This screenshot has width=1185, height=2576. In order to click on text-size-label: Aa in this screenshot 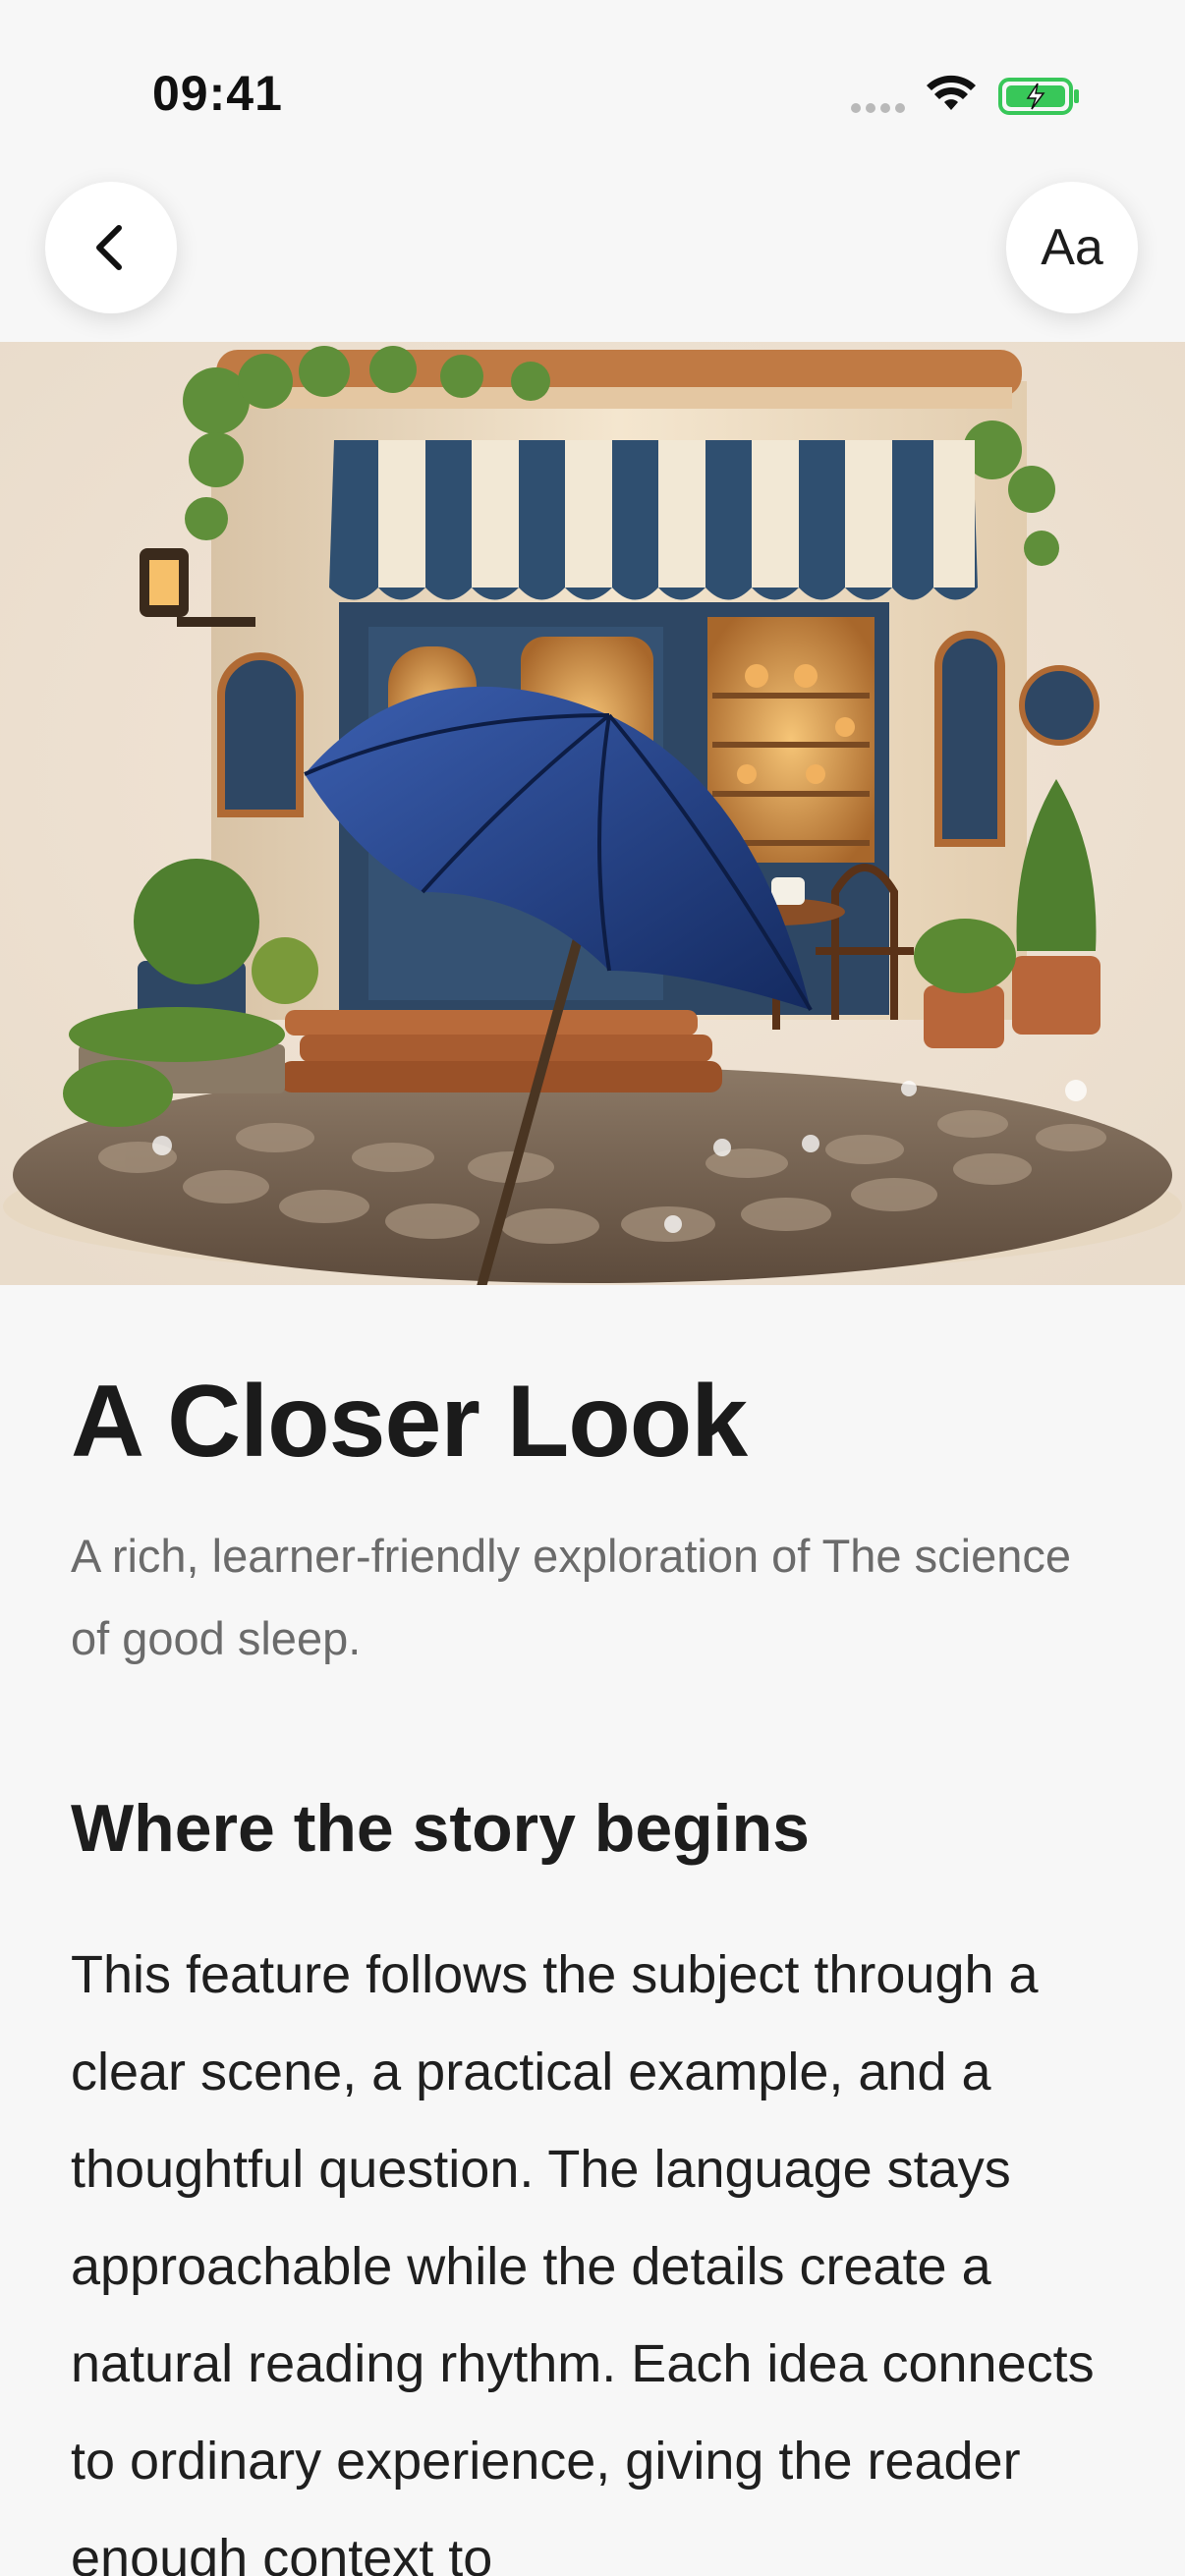, I will do `click(1072, 247)`.